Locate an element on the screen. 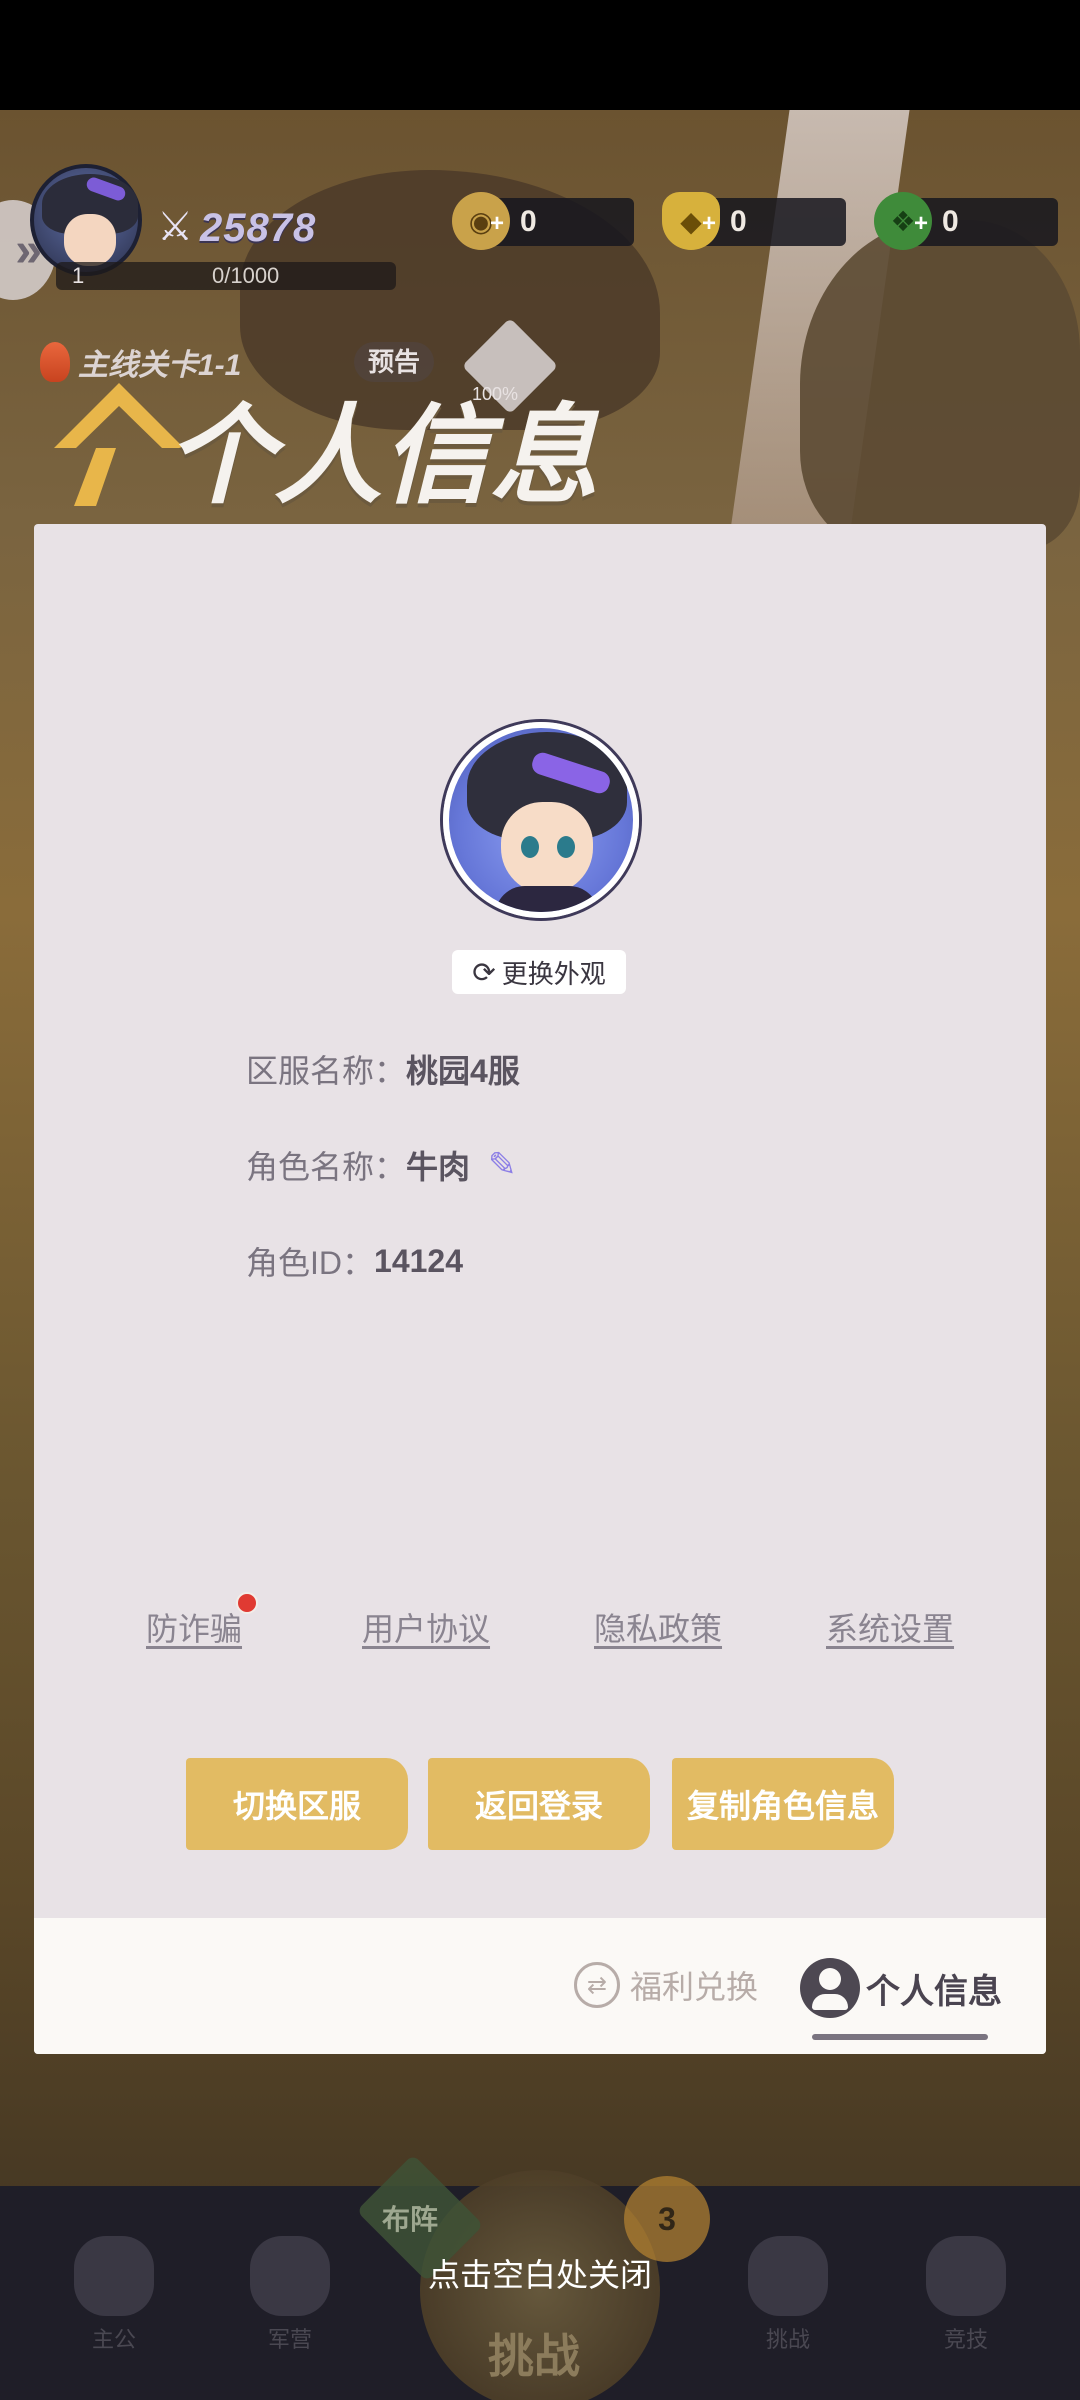  role-name-row: 角色名称： 牛肉 ✎ is located at coordinates (381, 1165).